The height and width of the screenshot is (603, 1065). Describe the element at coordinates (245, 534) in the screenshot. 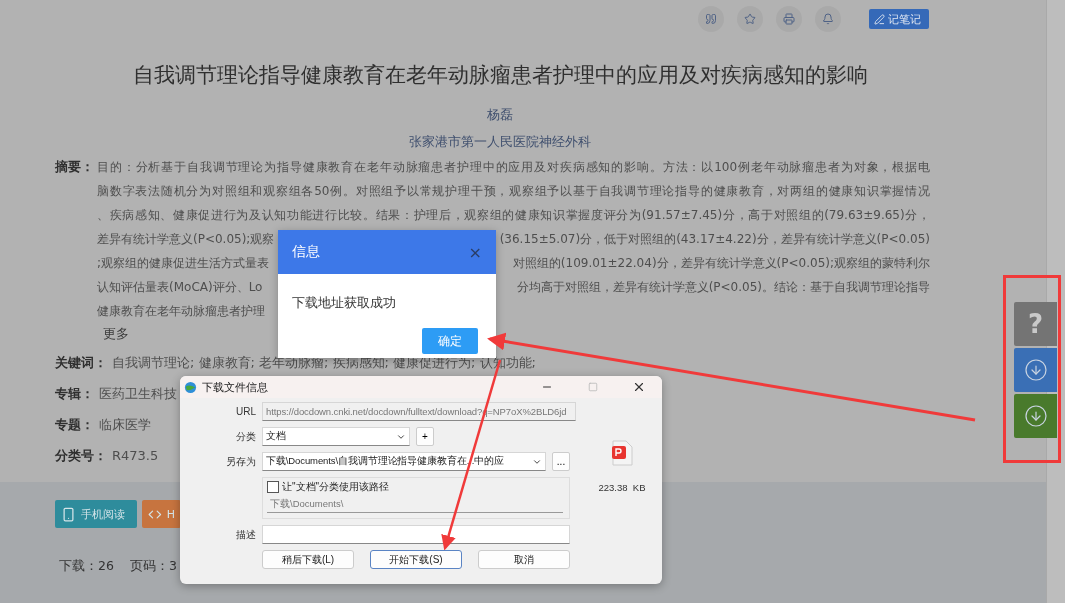

I see `field-label: 描述` at that location.